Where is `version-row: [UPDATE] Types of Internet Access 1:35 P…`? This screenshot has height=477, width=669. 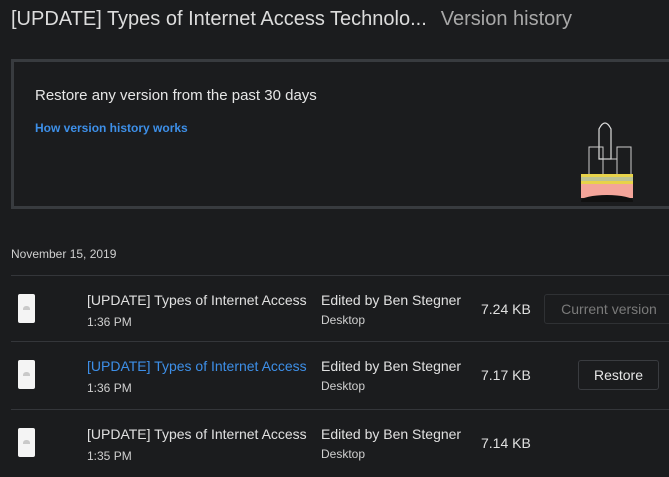
version-row: [UPDATE] Types of Internet Access 1:35 P… is located at coordinates (340, 442).